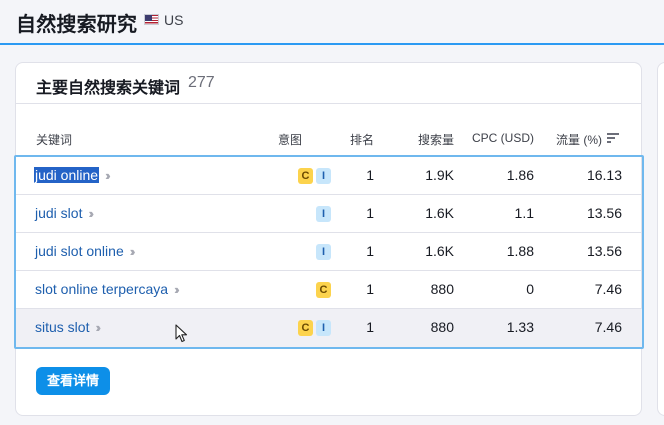 The width and height of the screenshot is (664, 425). I want to click on table-row: judi online ›› I C 1 1.9K 1.86 16.13, so click(329, 176).